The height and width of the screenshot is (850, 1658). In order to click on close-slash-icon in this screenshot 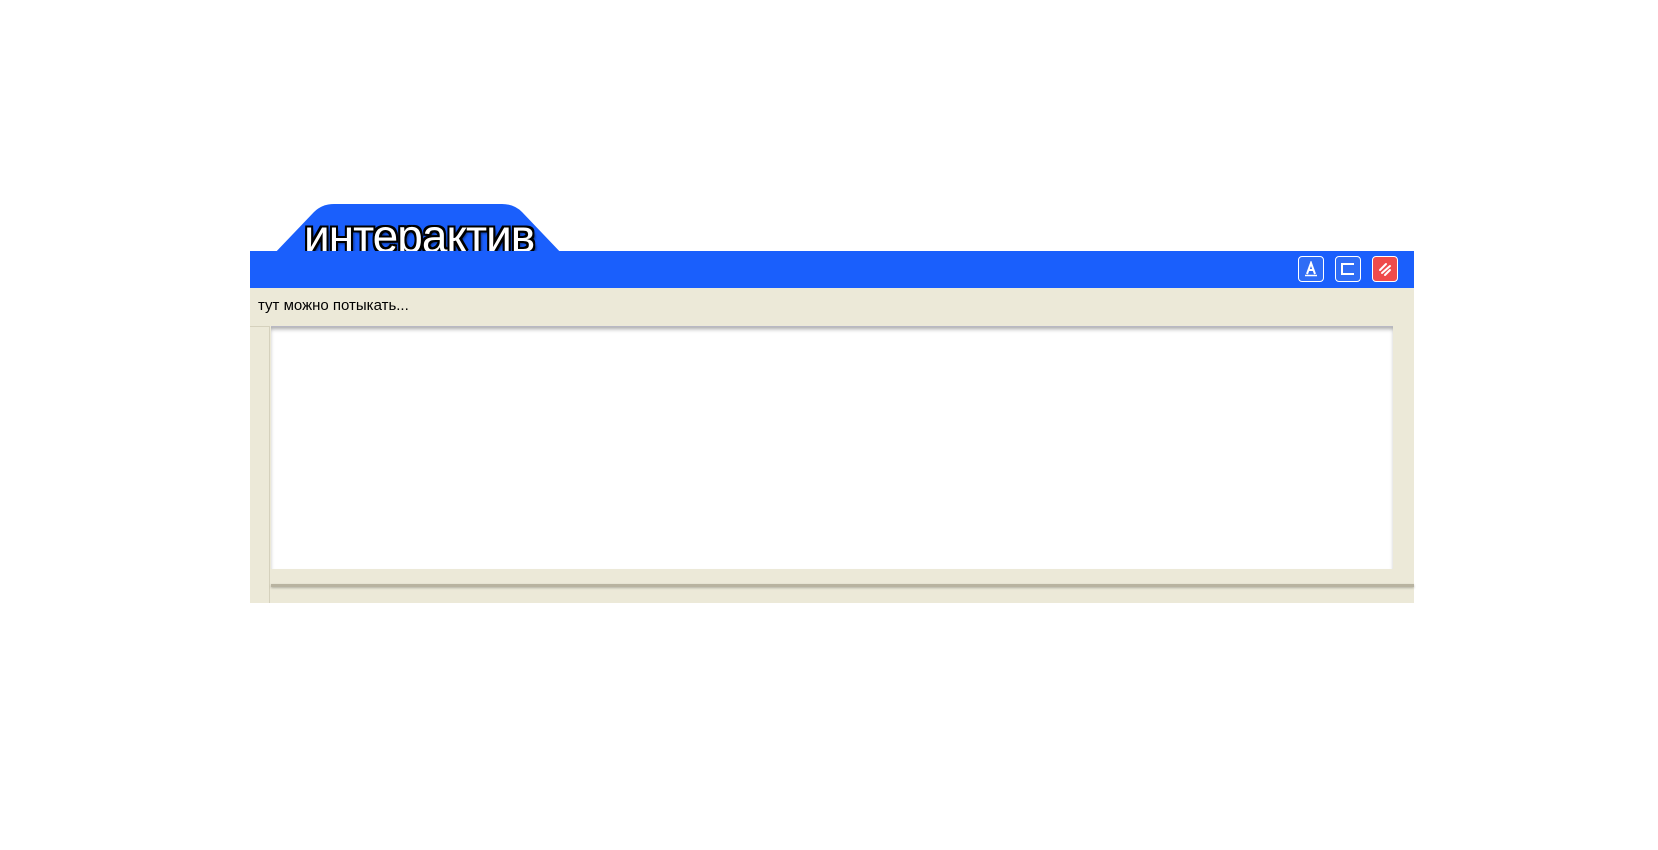, I will do `click(1385, 269)`.